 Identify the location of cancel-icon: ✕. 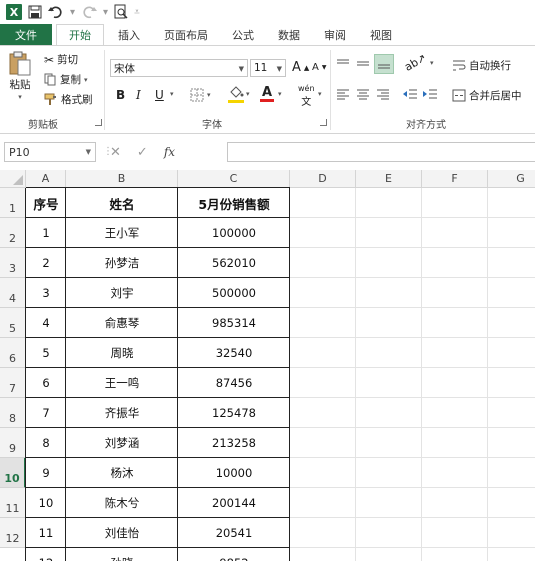
(115, 152).